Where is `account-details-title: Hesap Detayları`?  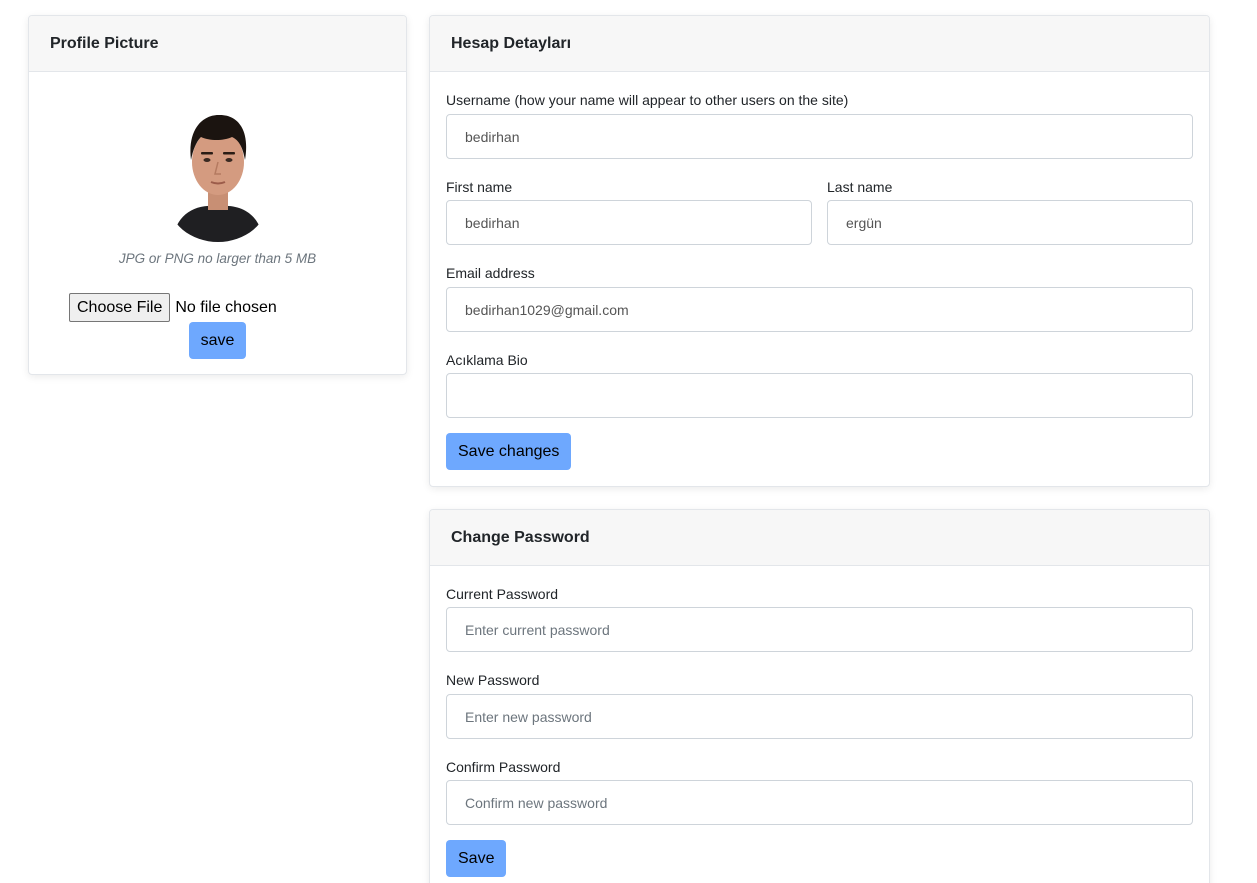
account-details-title: Hesap Detayları is located at coordinates (819, 44).